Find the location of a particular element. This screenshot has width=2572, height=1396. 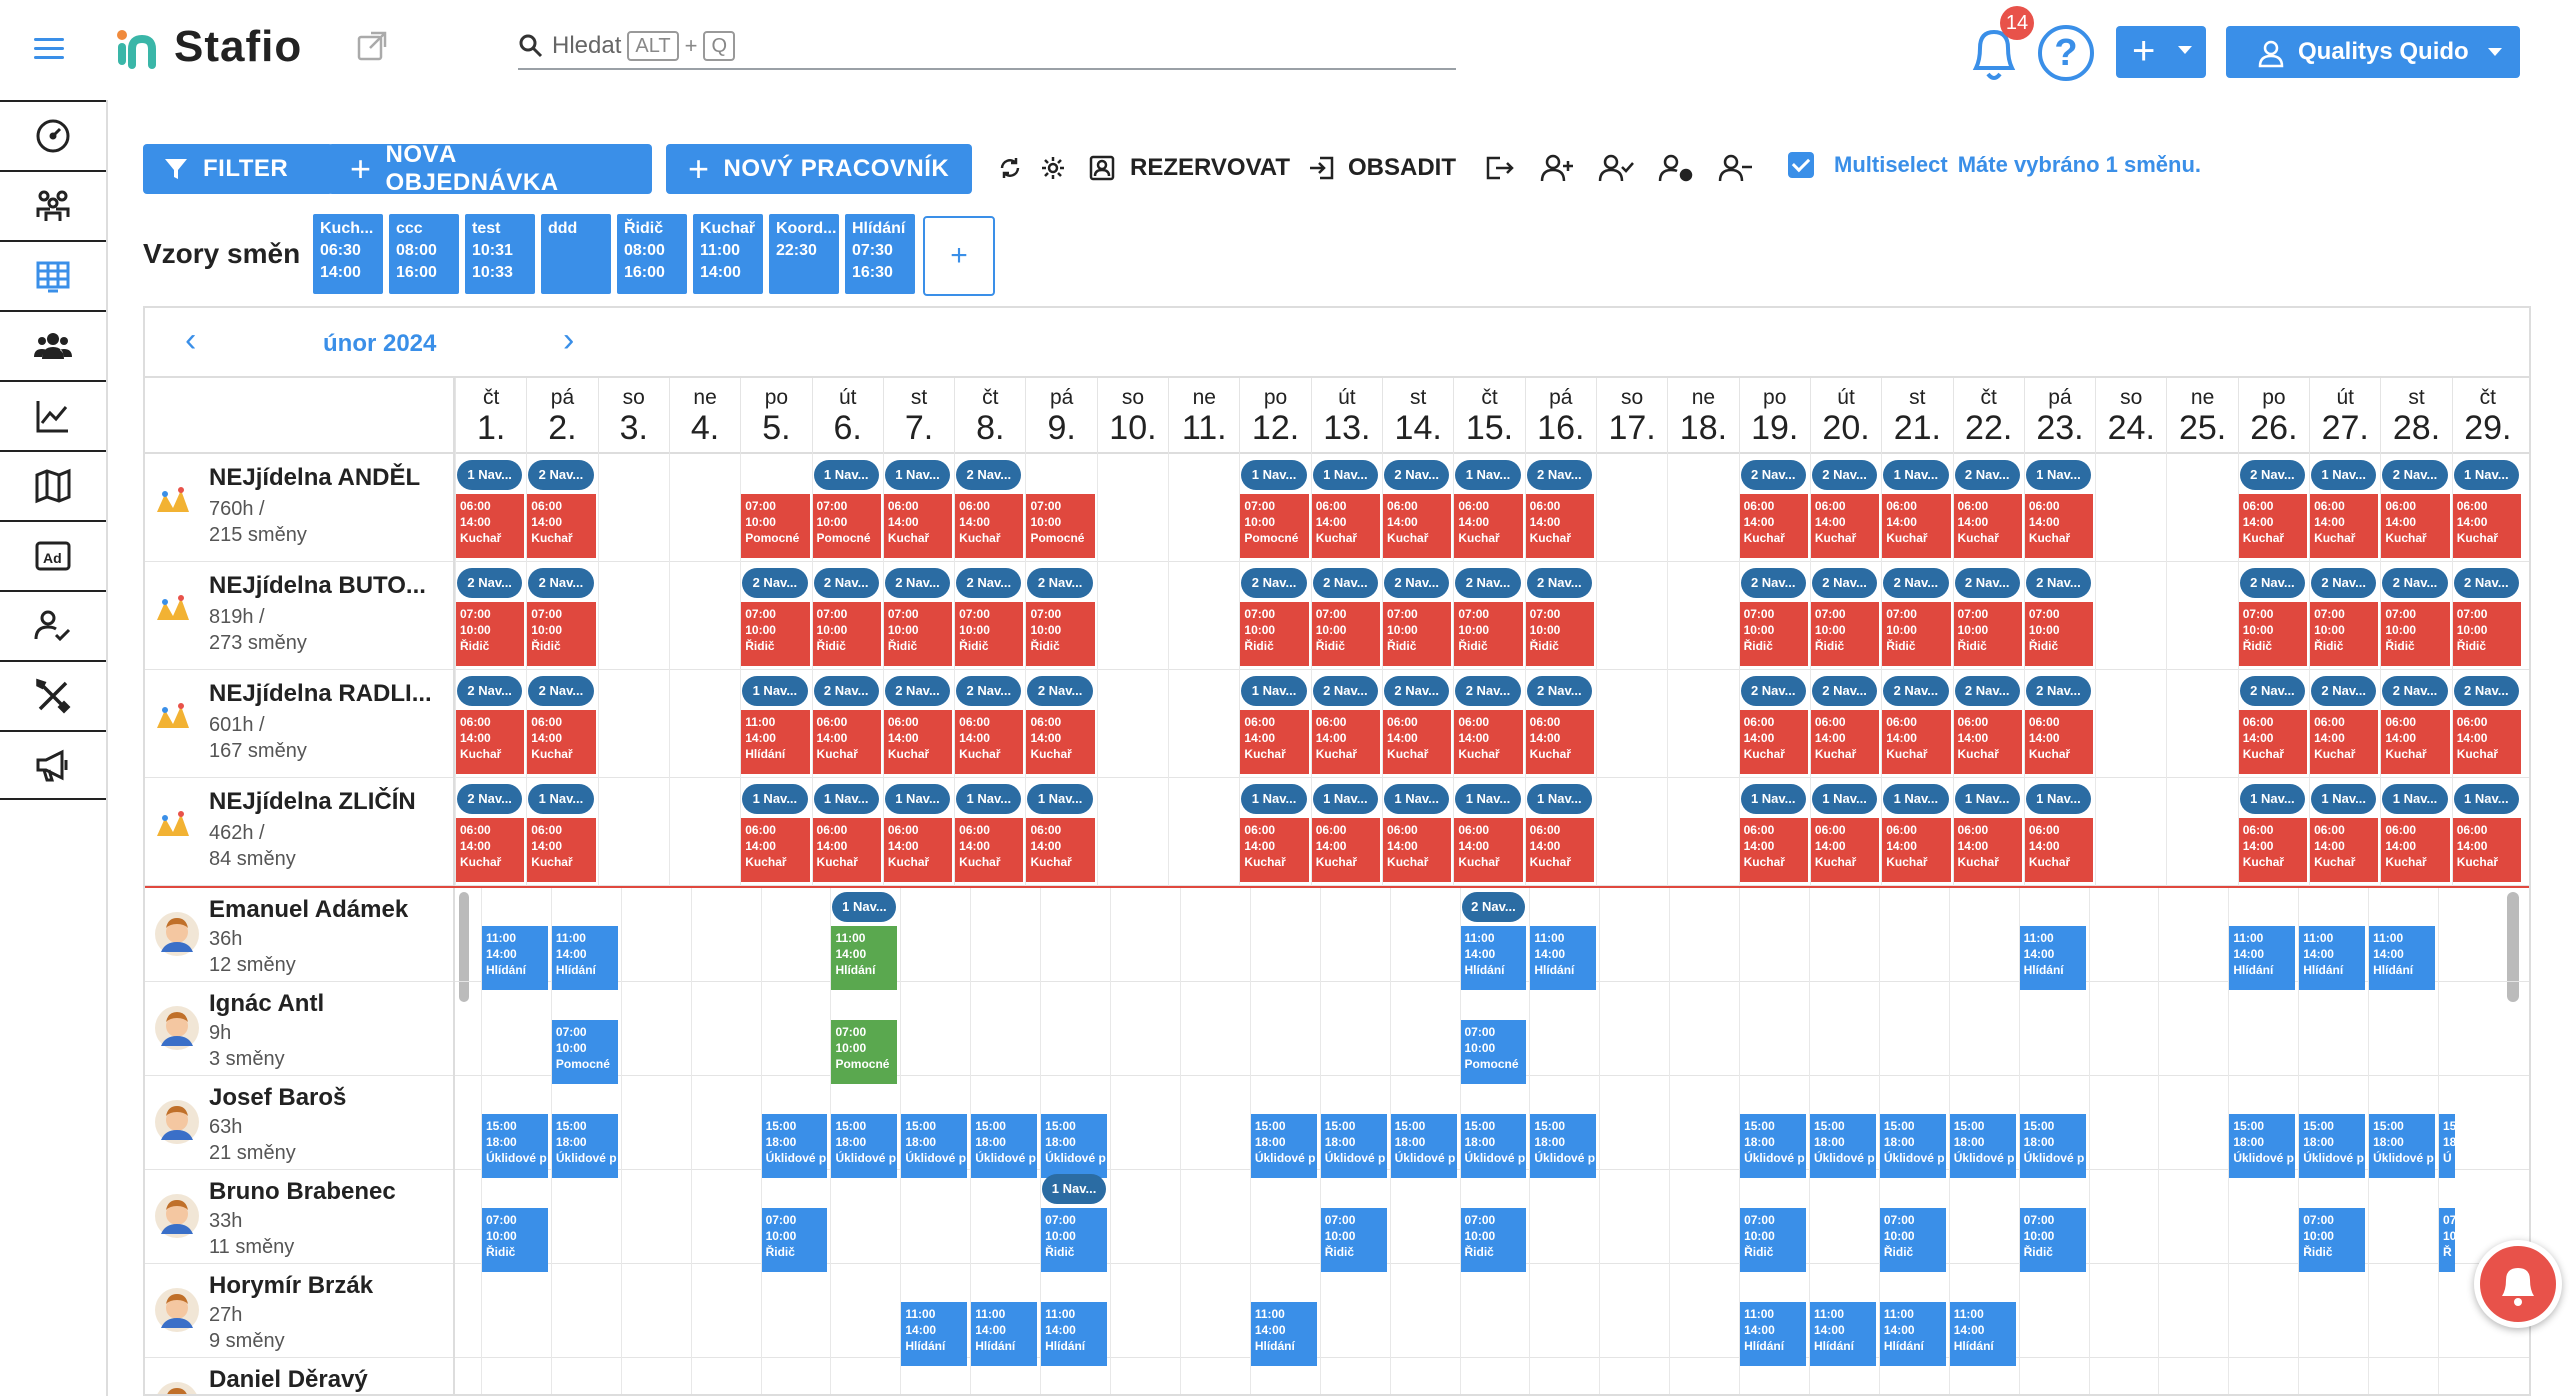

menu-icon is located at coordinates (49, 49).